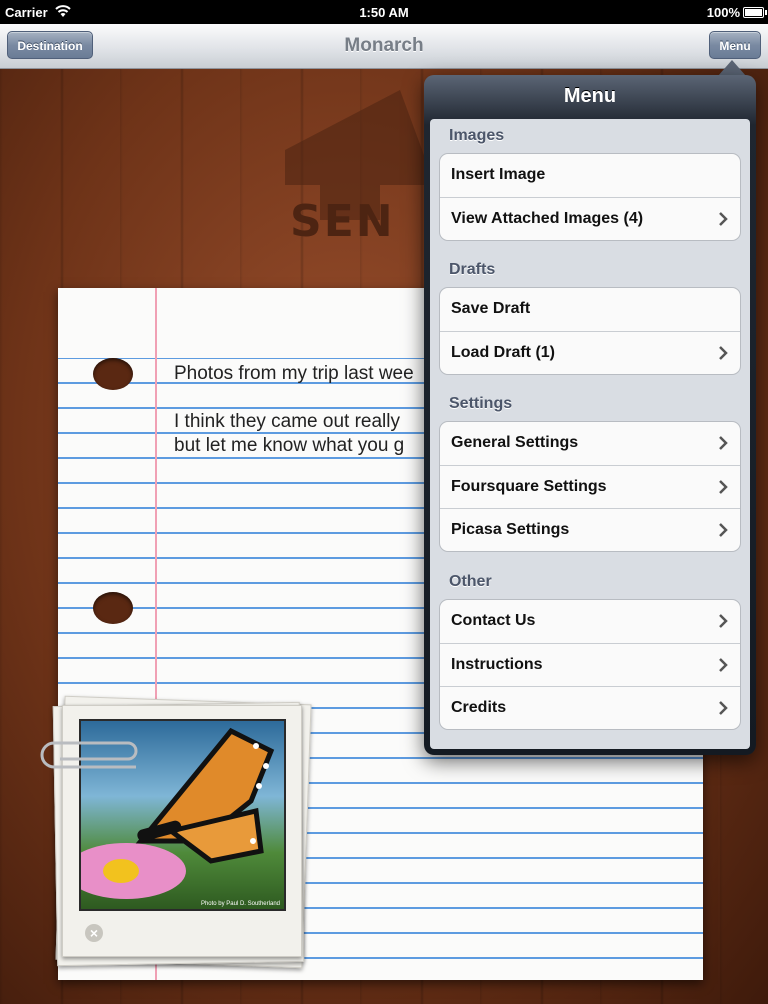 This screenshot has width=768, height=1004. I want to click on section-header-other: Other, so click(470, 581).